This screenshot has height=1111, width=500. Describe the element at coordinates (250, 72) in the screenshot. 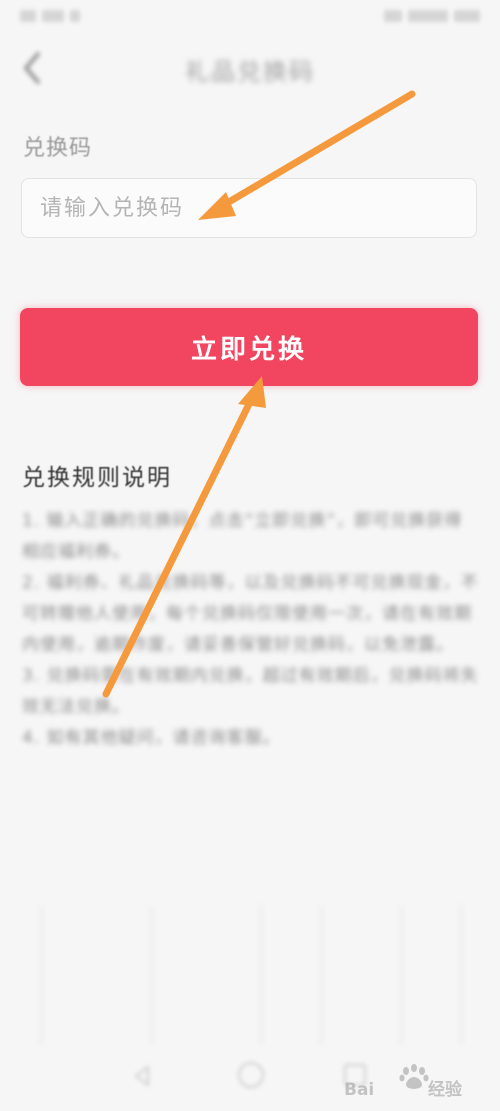

I see `page-title: 礼品兑换码` at that location.